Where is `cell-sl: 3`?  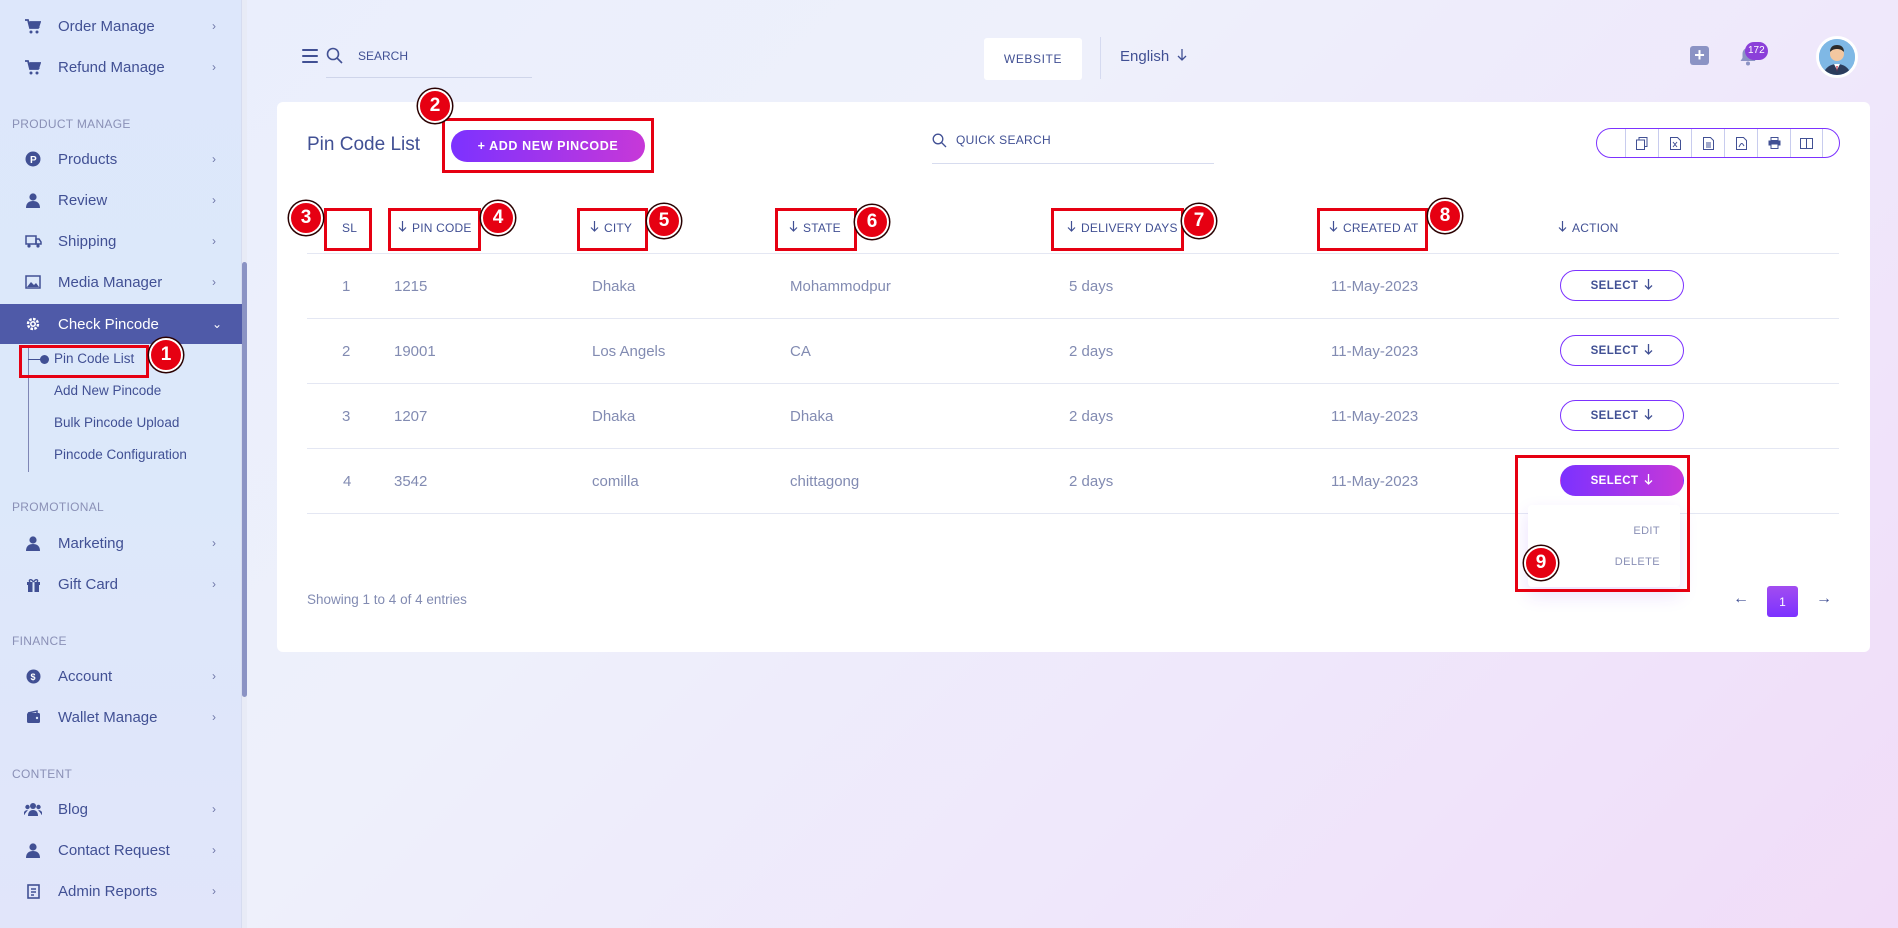 cell-sl: 3 is located at coordinates (346, 416).